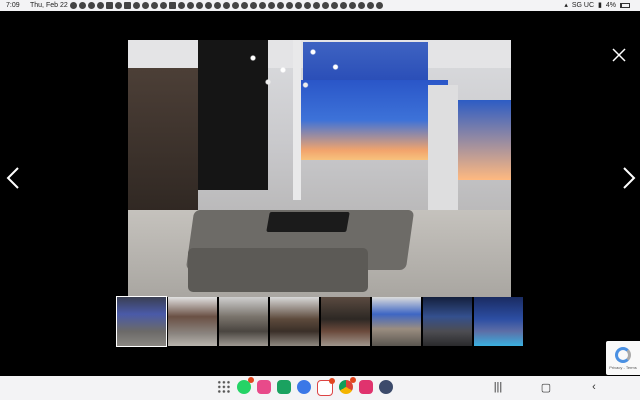 This screenshot has height=400, width=640. I want to click on status-bar: 7:09 Thu, Feb 22 ▴ SG UC ▮ 4%, so click(320, 5).